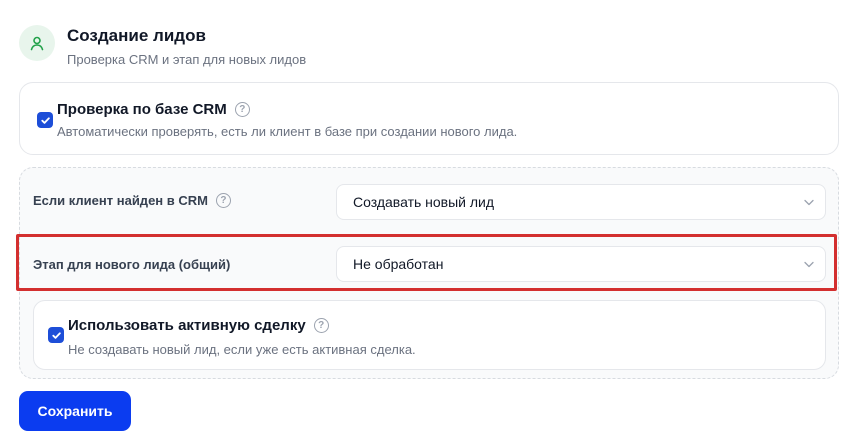  Describe the element at coordinates (120, 200) in the screenshot. I see `client-found-label-text: Если клиент найден в CRM` at that location.